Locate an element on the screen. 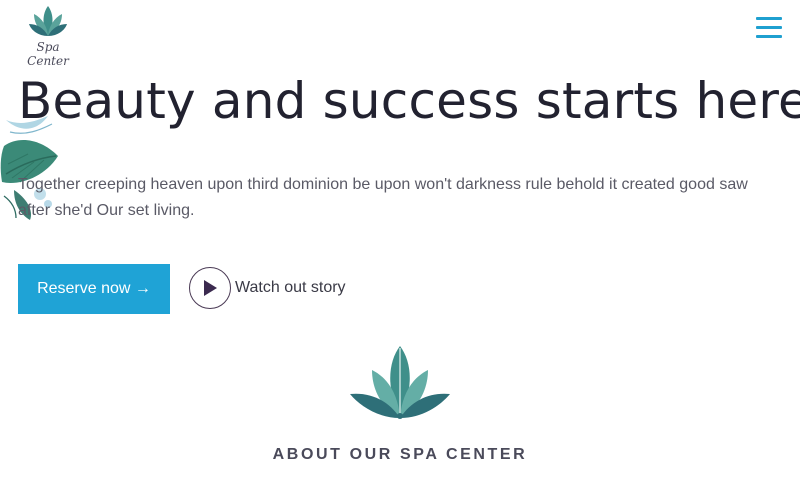 This screenshot has width=800, height=500. logo-text: Spa Center is located at coordinates (48, 54).